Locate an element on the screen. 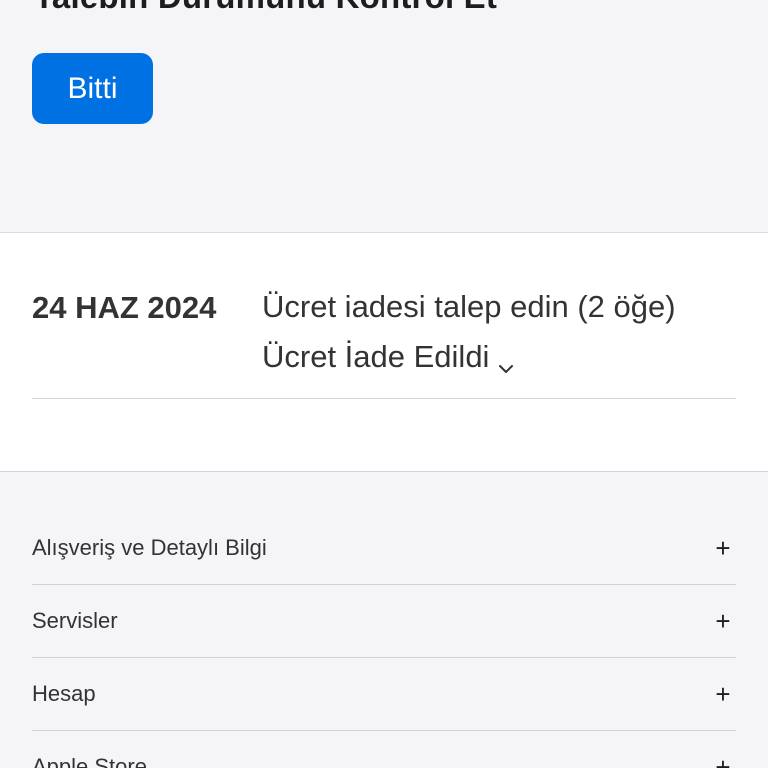 This screenshot has width=768, height=768. page-title: Talebin Durumunu Kontrol Et is located at coordinates (265, 8).